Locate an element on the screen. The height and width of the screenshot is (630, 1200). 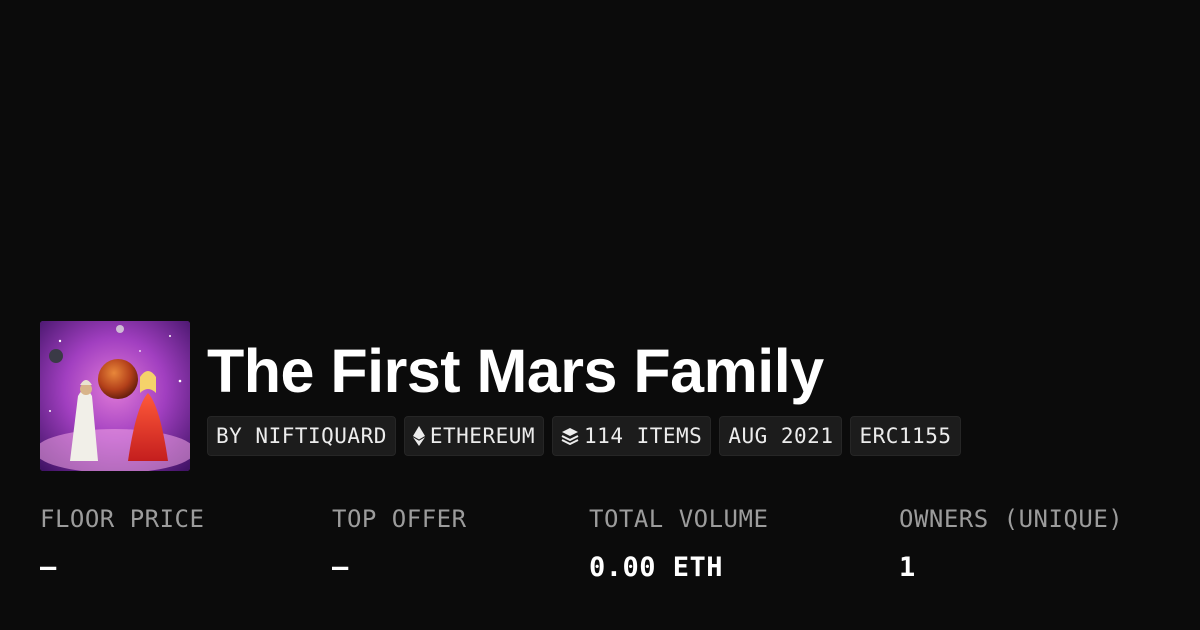
token-standard-chip: ERC1155 is located at coordinates (905, 436).